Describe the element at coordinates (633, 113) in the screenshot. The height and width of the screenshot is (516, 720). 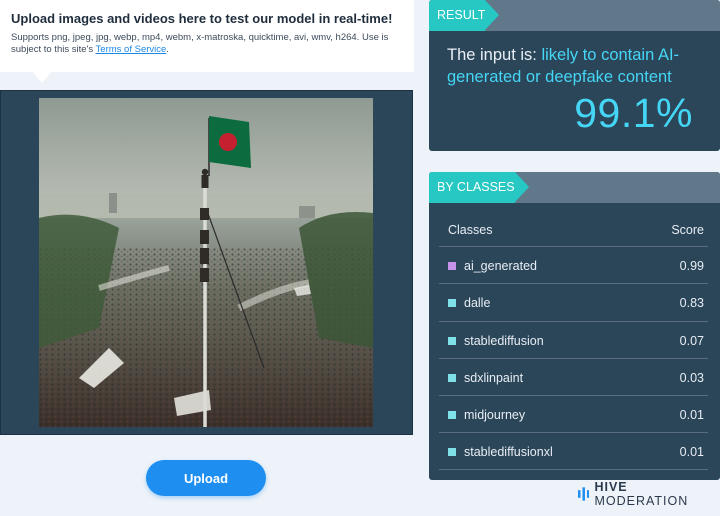
I see `result-score: 99.1%` at that location.